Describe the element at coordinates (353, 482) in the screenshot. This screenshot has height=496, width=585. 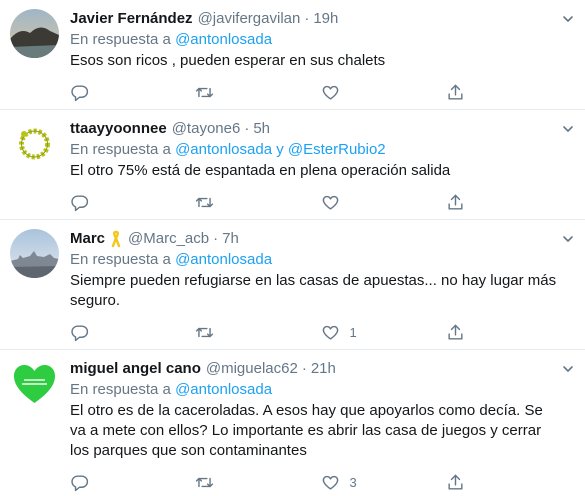
I see `like-count: 3` at that location.